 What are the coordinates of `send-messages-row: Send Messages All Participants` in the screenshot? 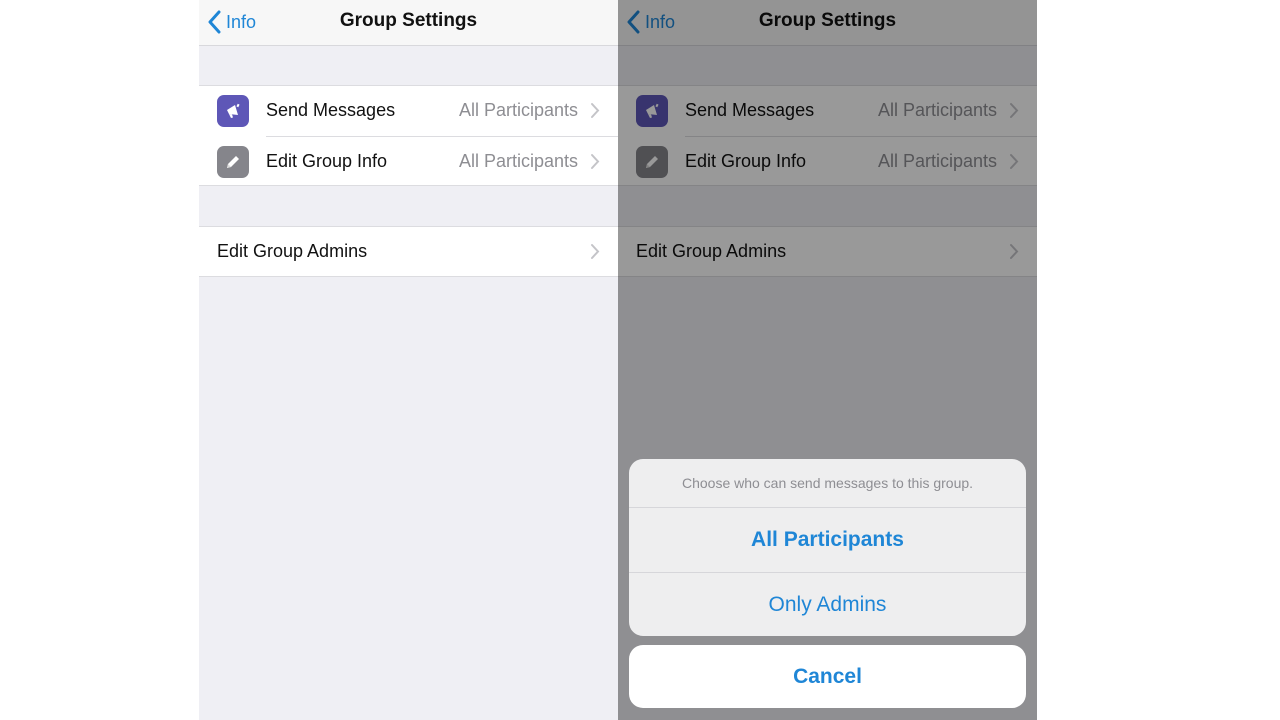 It's located at (408, 111).